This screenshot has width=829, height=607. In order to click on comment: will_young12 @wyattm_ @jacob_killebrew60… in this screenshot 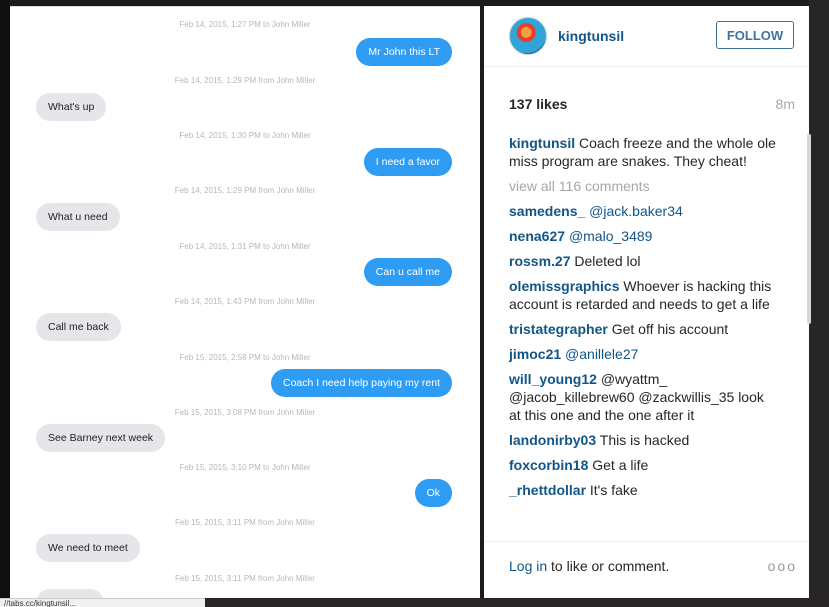, I will do `click(644, 397)`.